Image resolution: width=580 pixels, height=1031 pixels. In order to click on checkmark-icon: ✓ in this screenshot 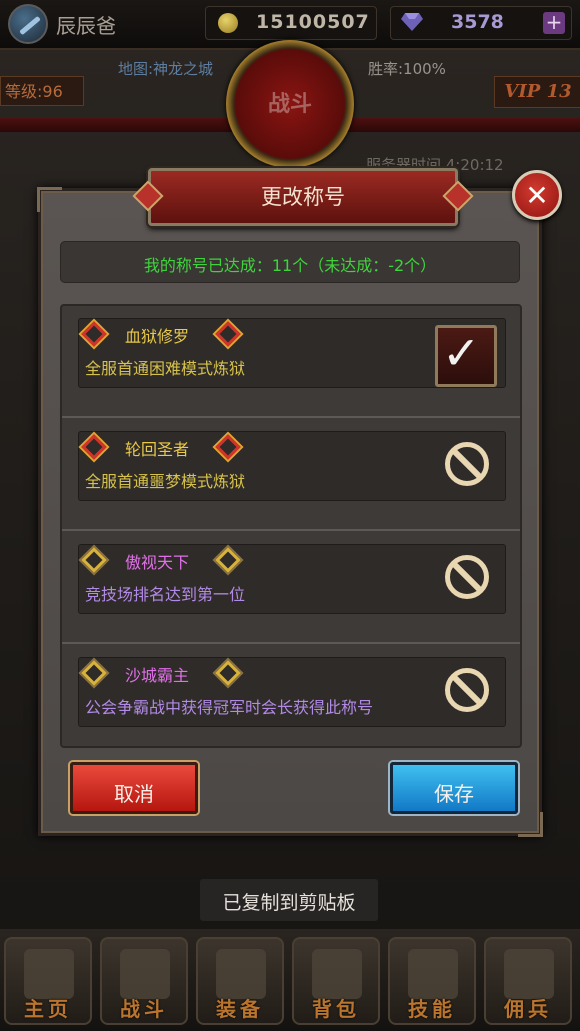, I will do `click(461, 353)`.